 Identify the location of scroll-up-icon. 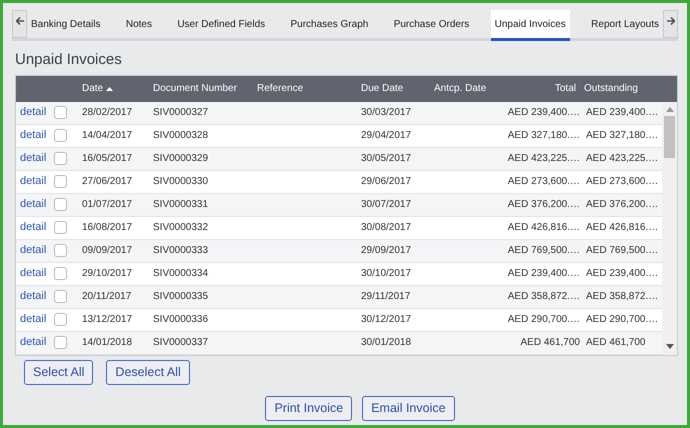
(670, 109).